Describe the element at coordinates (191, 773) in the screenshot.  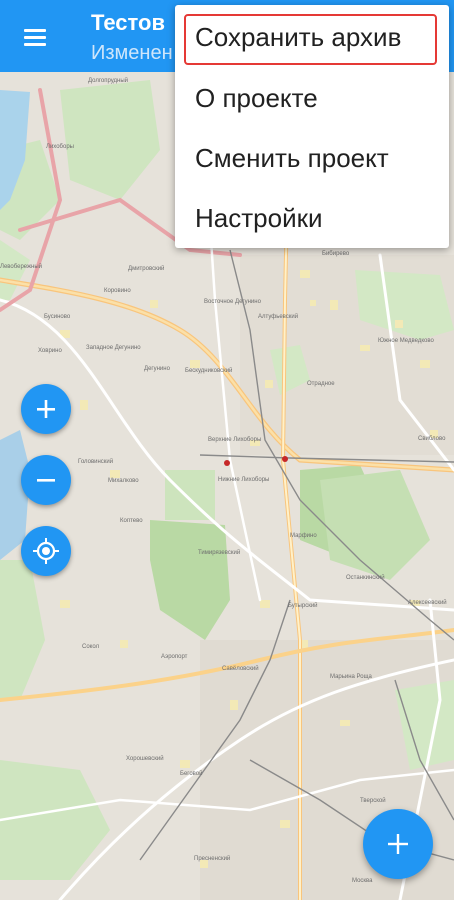
I see `map-label: Беговой` at that location.